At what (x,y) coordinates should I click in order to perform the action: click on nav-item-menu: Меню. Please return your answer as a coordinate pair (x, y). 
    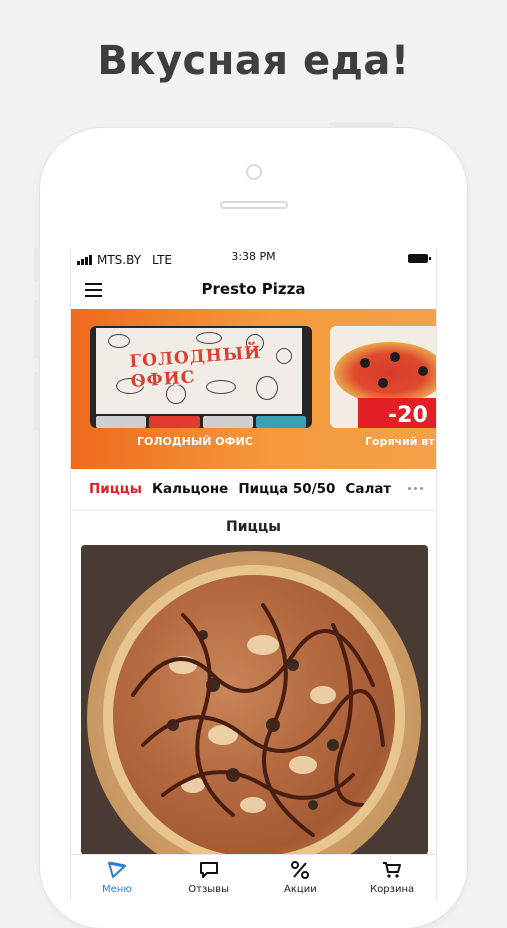
    Looking at the image, I should click on (117, 877).